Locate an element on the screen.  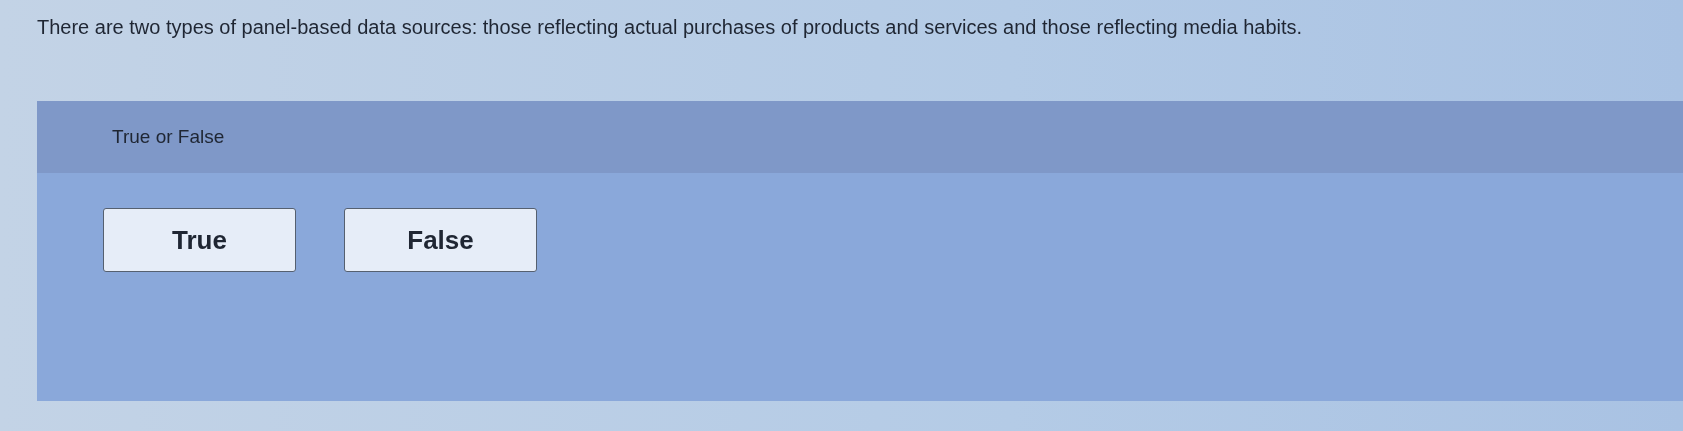
panel-title: True or False is located at coordinates (168, 136).